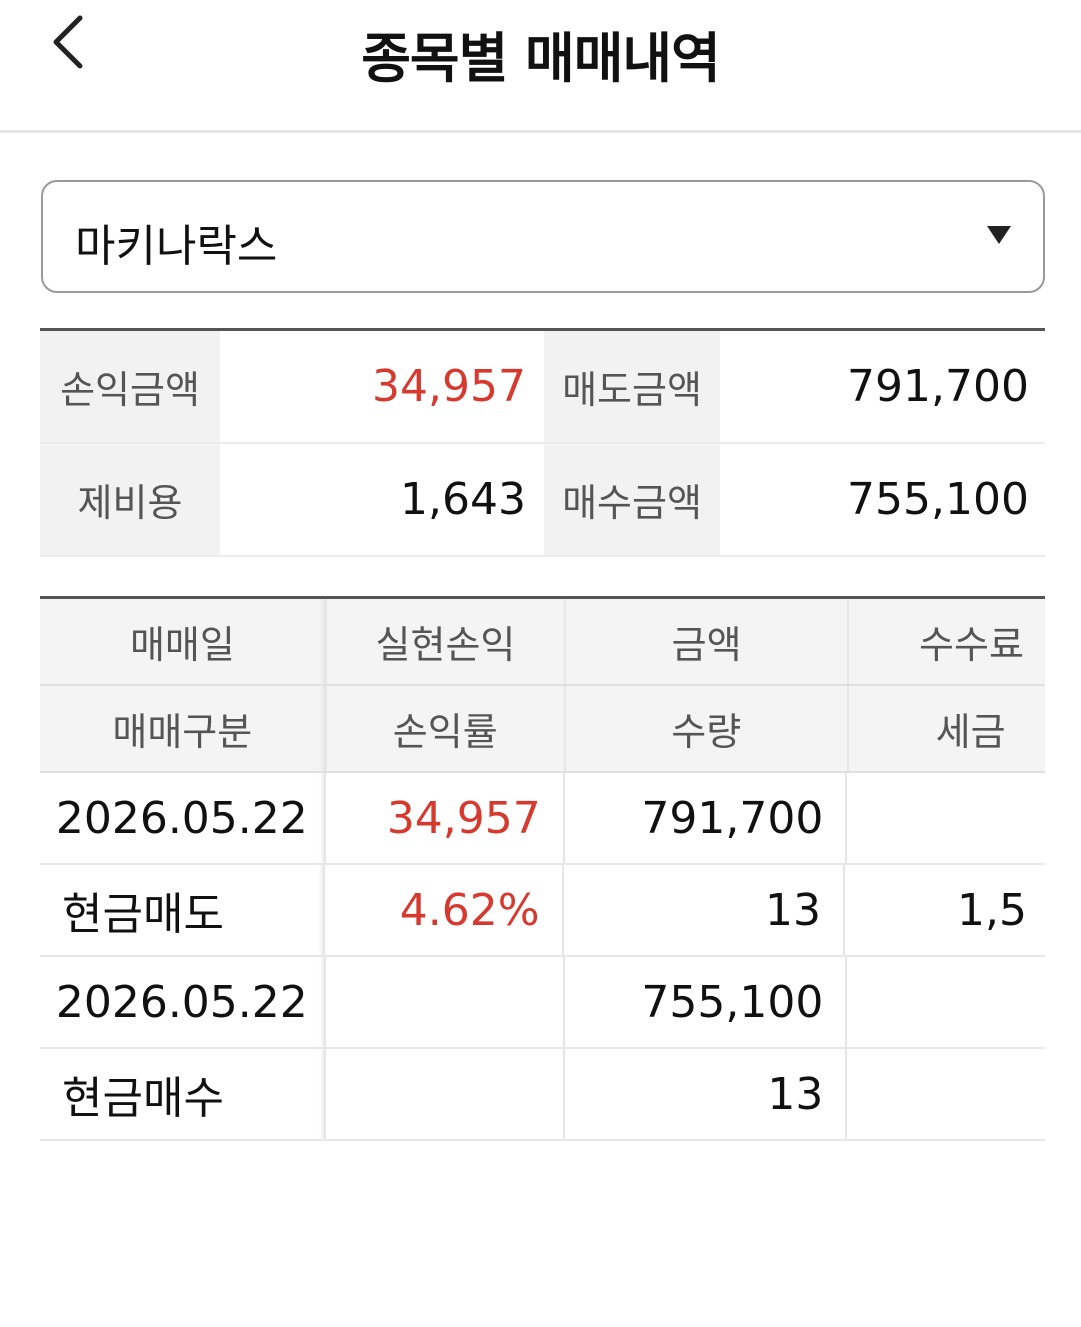  I want to click on page-title: 종목별 매매내역, so click(541, 58).